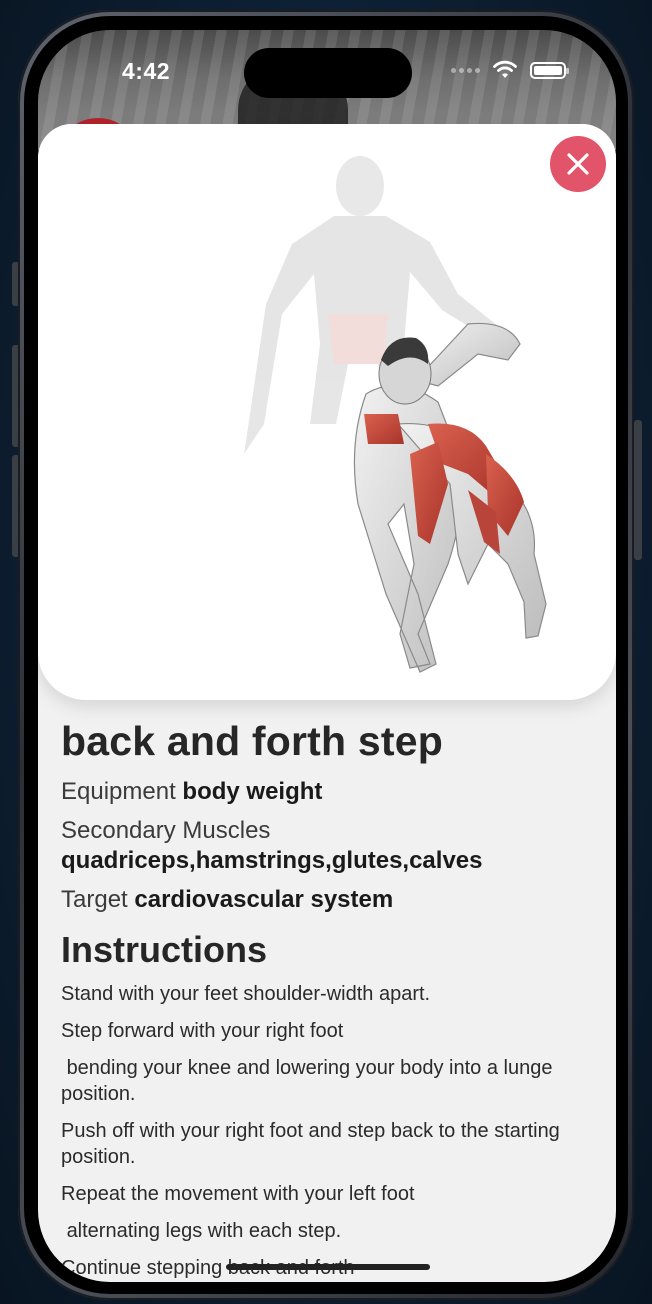 The image size is (652, 1304). I want to click on equipment-label: Equipment, so click(118, 791).